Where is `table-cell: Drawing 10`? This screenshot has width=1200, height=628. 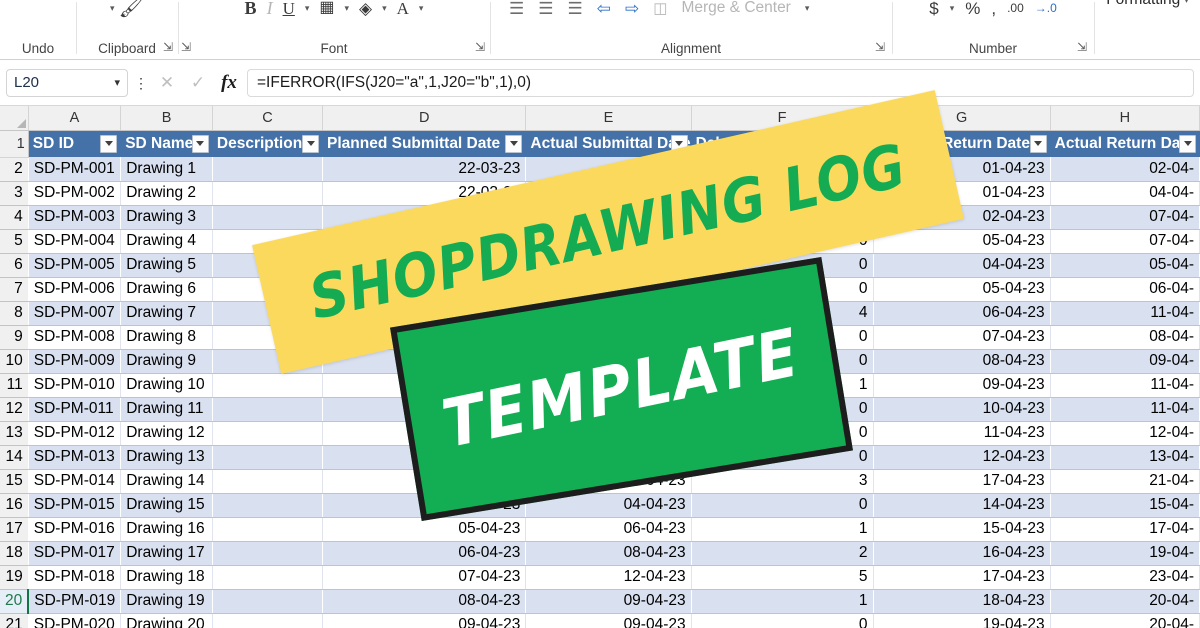 table-cell: Drawing 10 is located at coordinates (166, 385).